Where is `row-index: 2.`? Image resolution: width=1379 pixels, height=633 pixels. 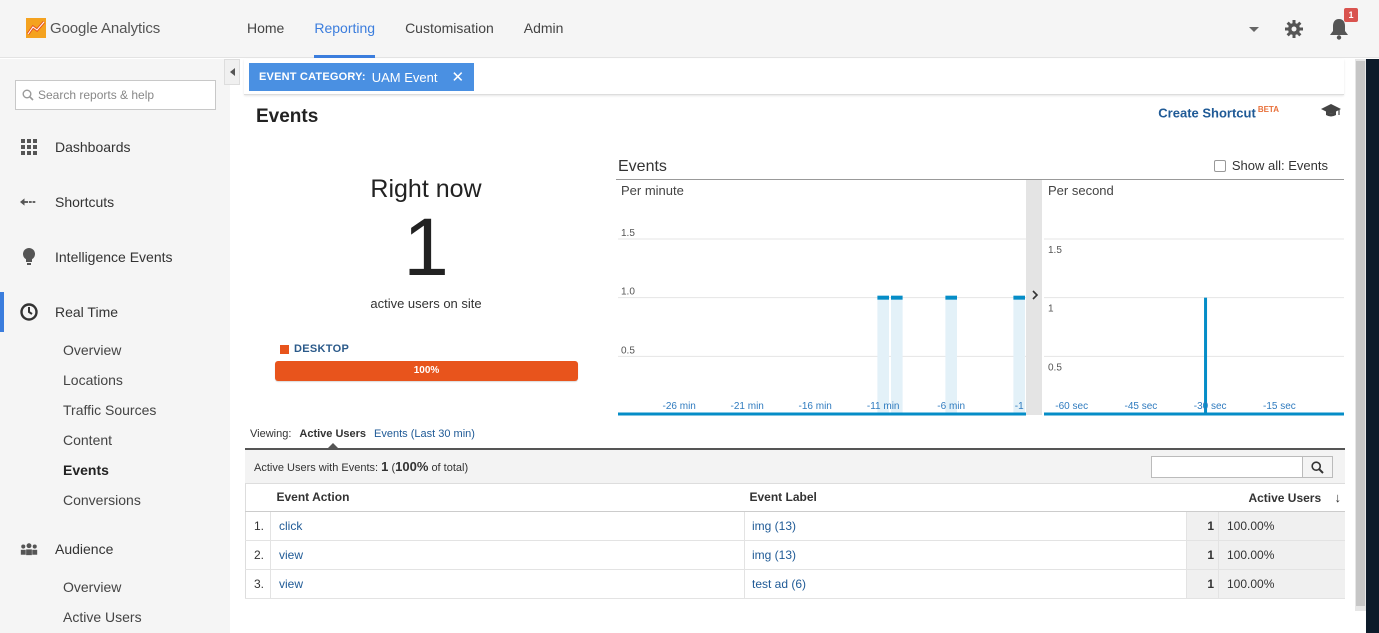 row-index: 2. is located at coordinates (258, 555).